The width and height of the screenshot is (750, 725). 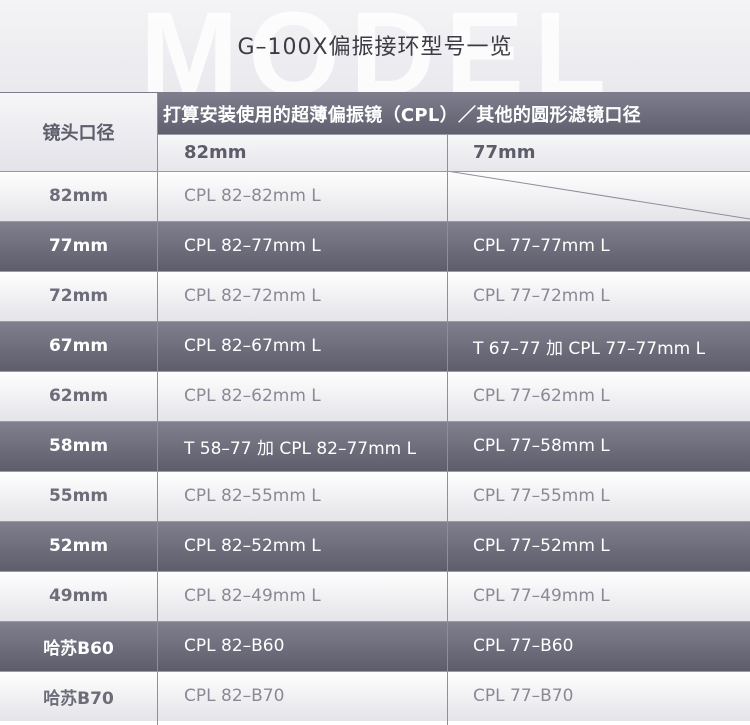 I want to click on cpl82-model-cell: CPL 82–77mm L, so click(x=252, y=246).